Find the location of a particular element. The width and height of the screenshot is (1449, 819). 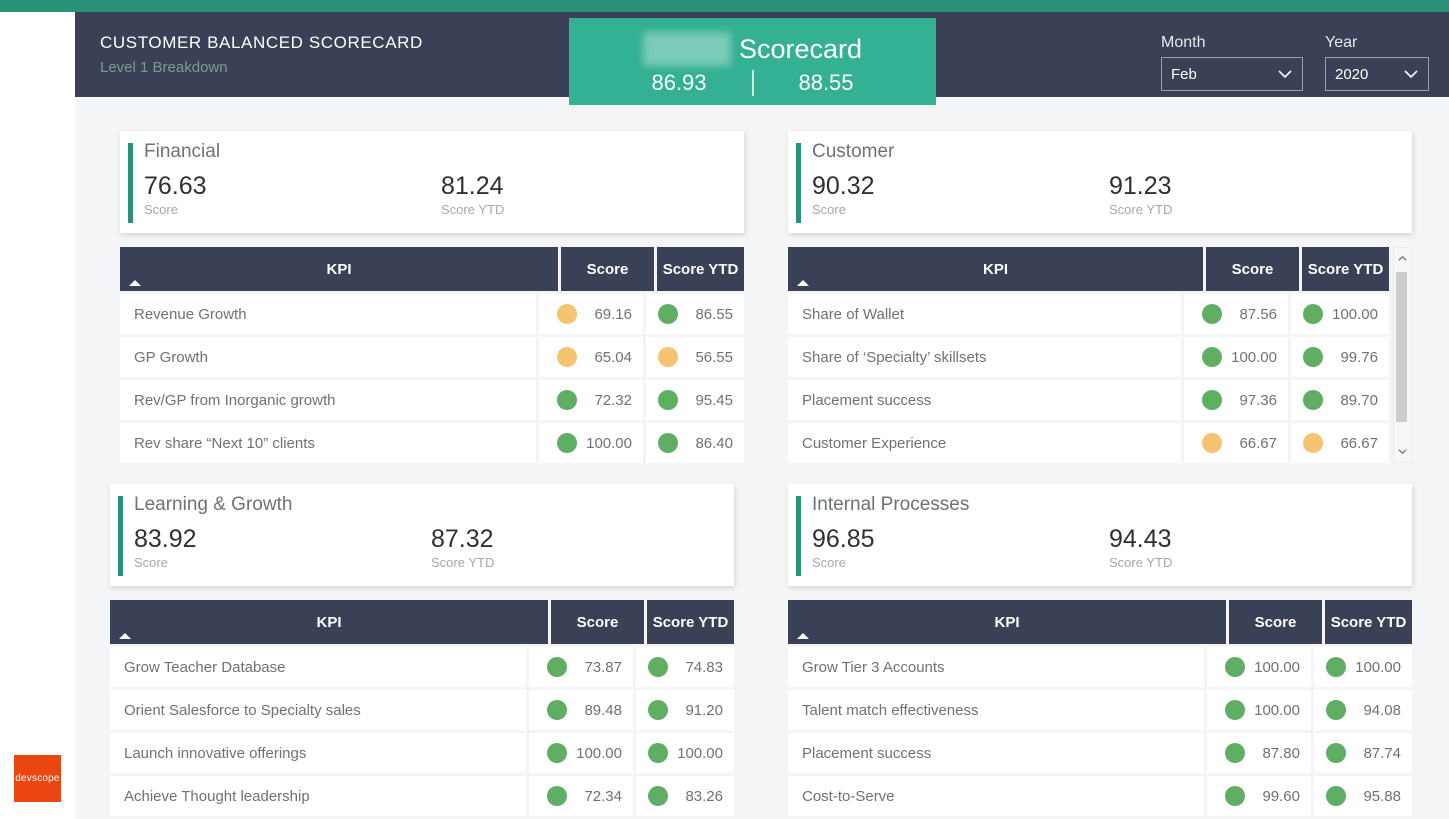

month-filter: Month Feb is located at coordinates (1232, 62).